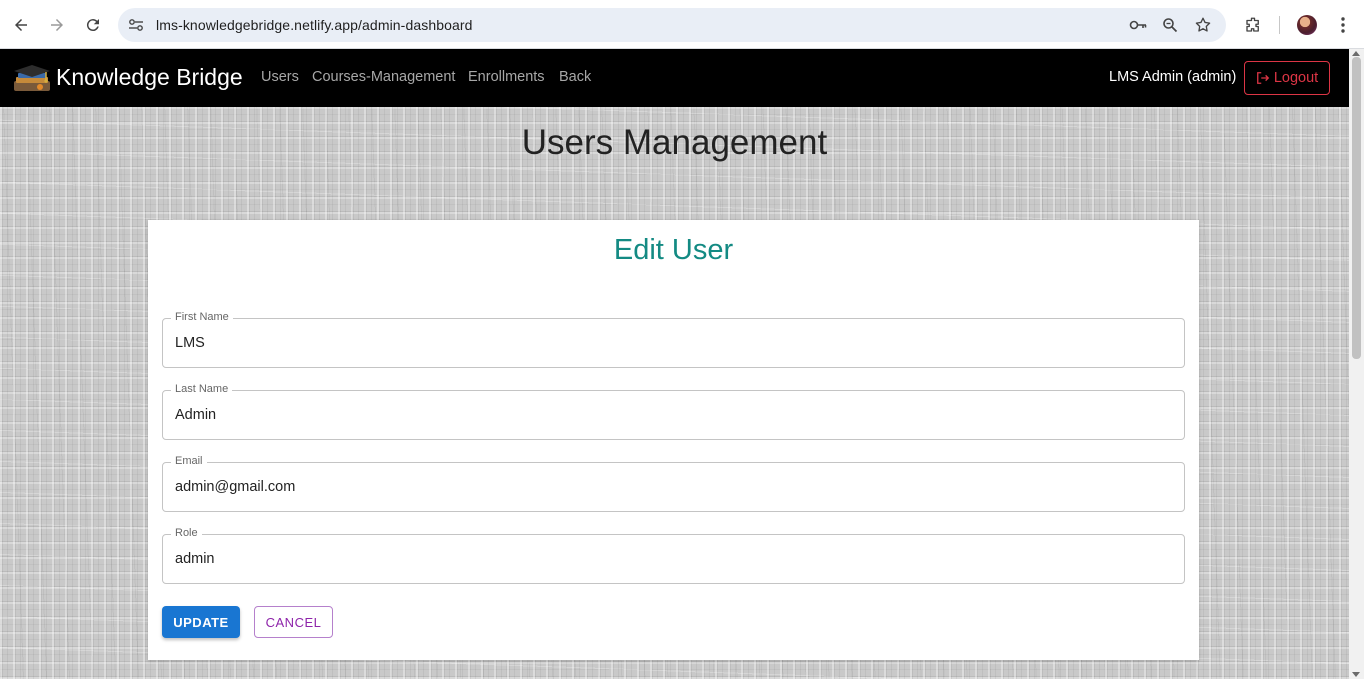 Image resolution: width=1364 pixels, height=679 pixels. What do you see at coordinates (673, 555) in the screenshot?
I see `role-field: Role admin` at bounding box center [673, 555].